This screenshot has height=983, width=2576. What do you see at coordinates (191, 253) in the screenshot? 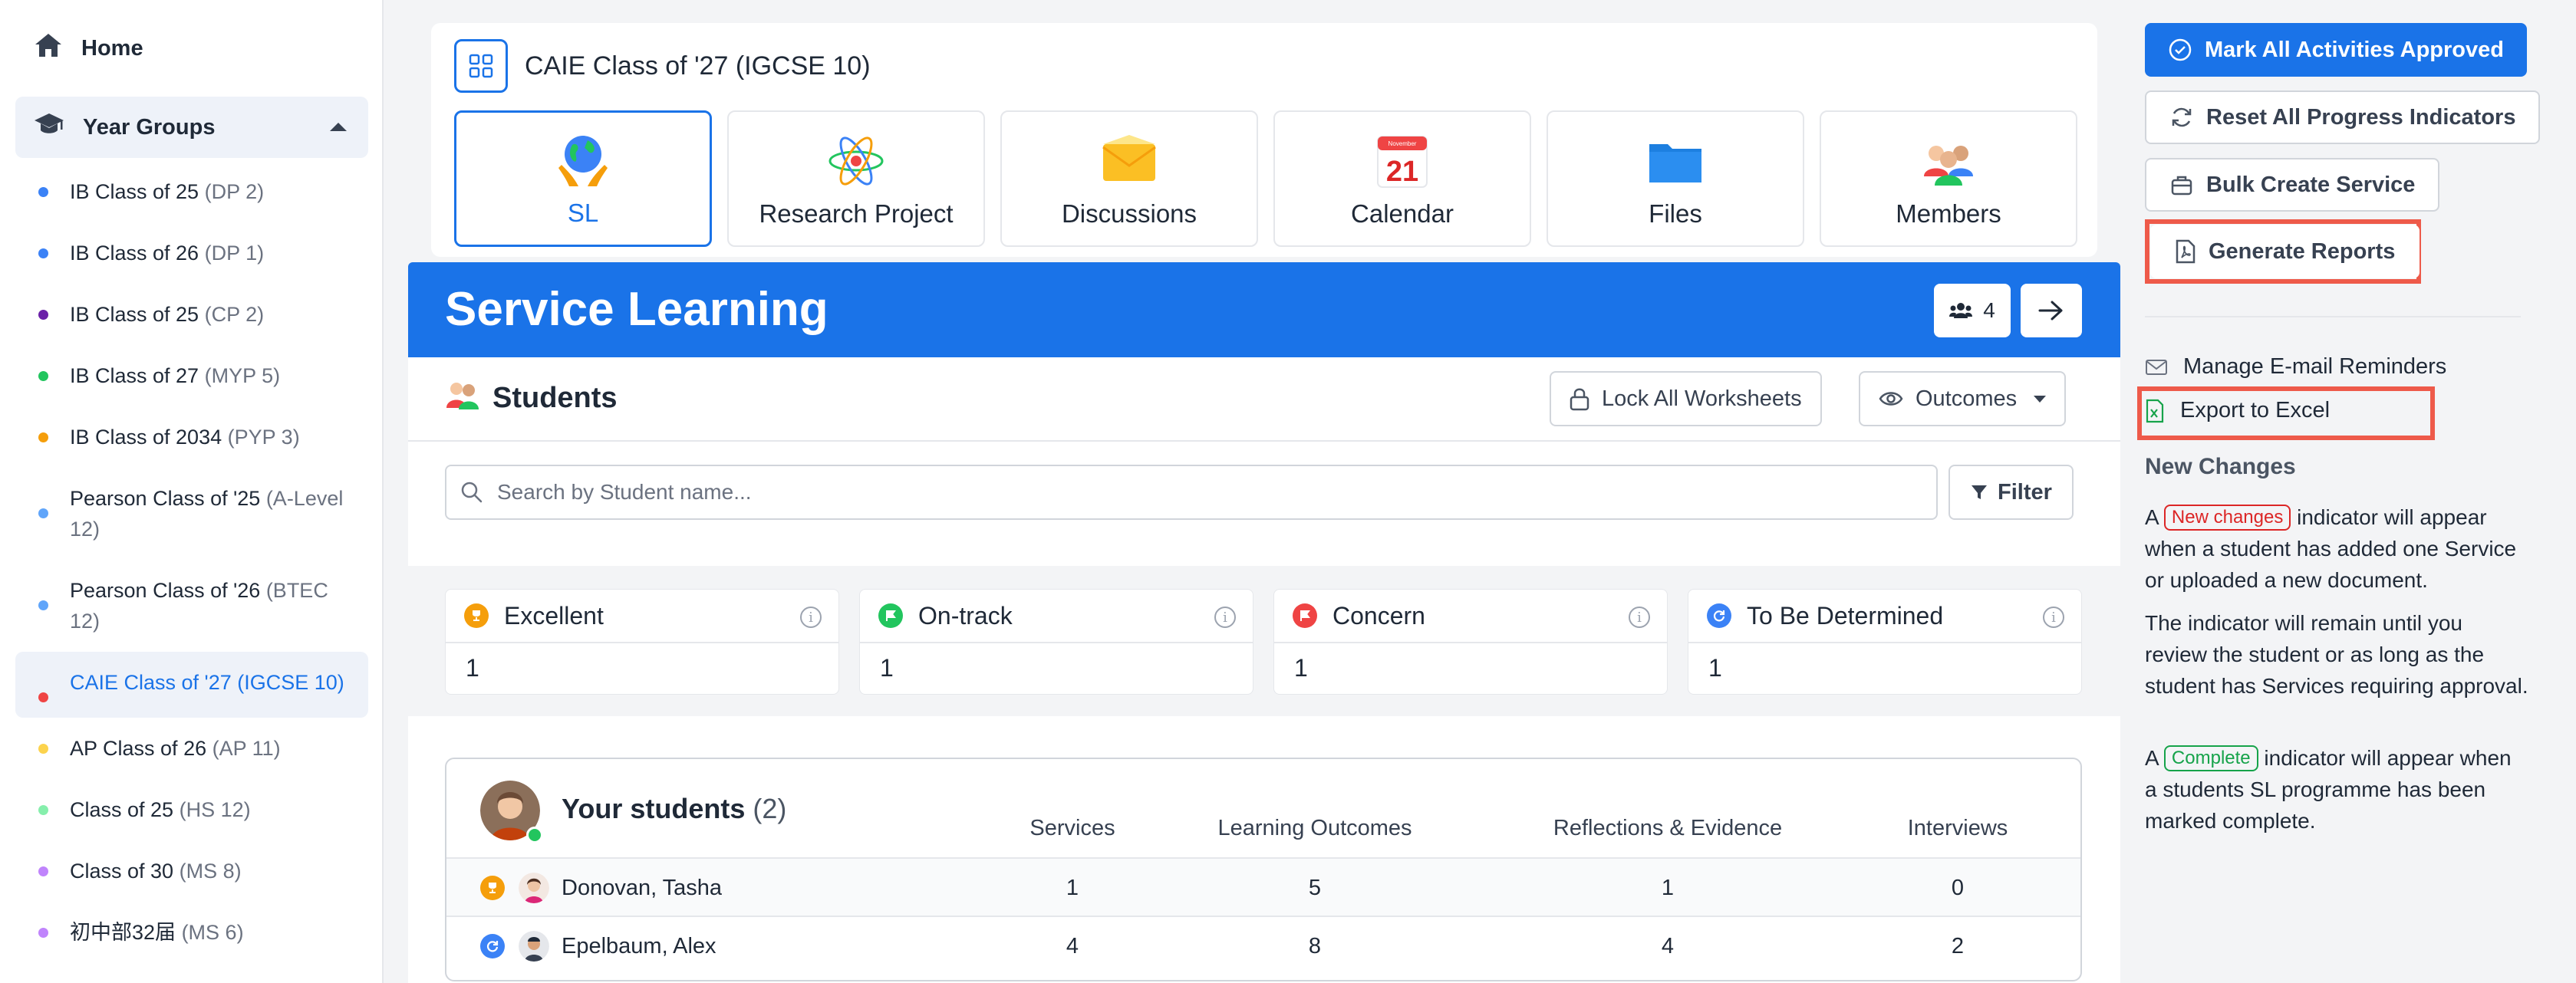
I see `sidebar-group-item: IB Class of 26 (DP 1)` at bounding box center [191, 253].